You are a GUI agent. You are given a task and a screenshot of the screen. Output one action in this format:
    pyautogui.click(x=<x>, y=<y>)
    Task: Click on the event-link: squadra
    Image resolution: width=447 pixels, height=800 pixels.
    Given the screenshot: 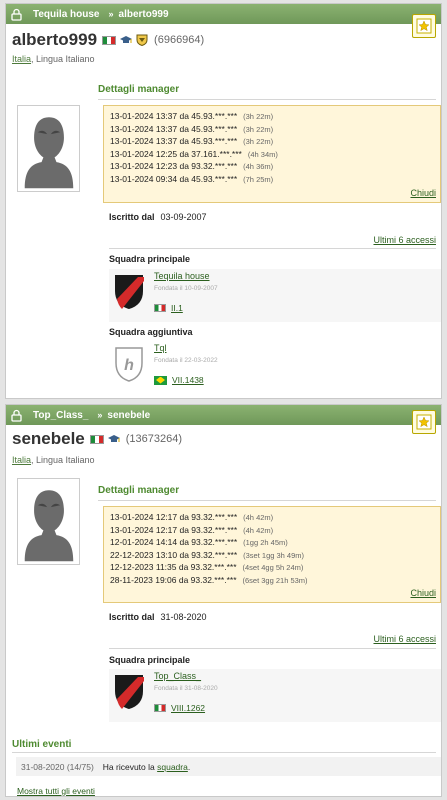 What is the action you would take?
    pyautogui.click(x=172, y=767)
    